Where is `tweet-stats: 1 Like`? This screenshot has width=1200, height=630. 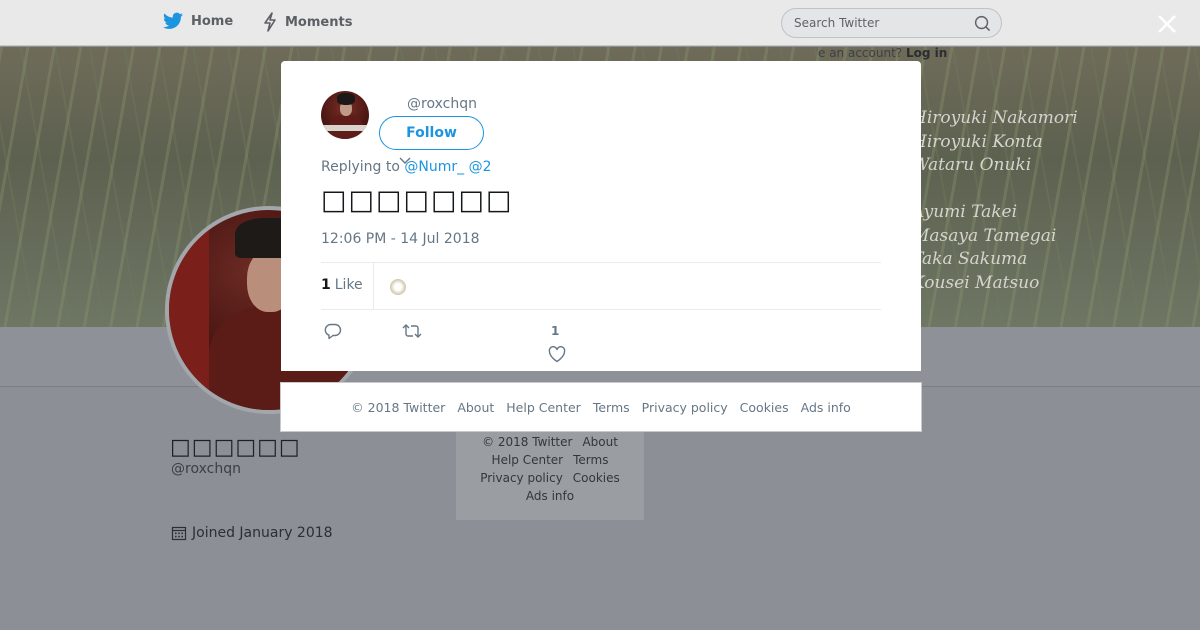
tweet-stats: 1 Like is located at coordinates (601, 286).